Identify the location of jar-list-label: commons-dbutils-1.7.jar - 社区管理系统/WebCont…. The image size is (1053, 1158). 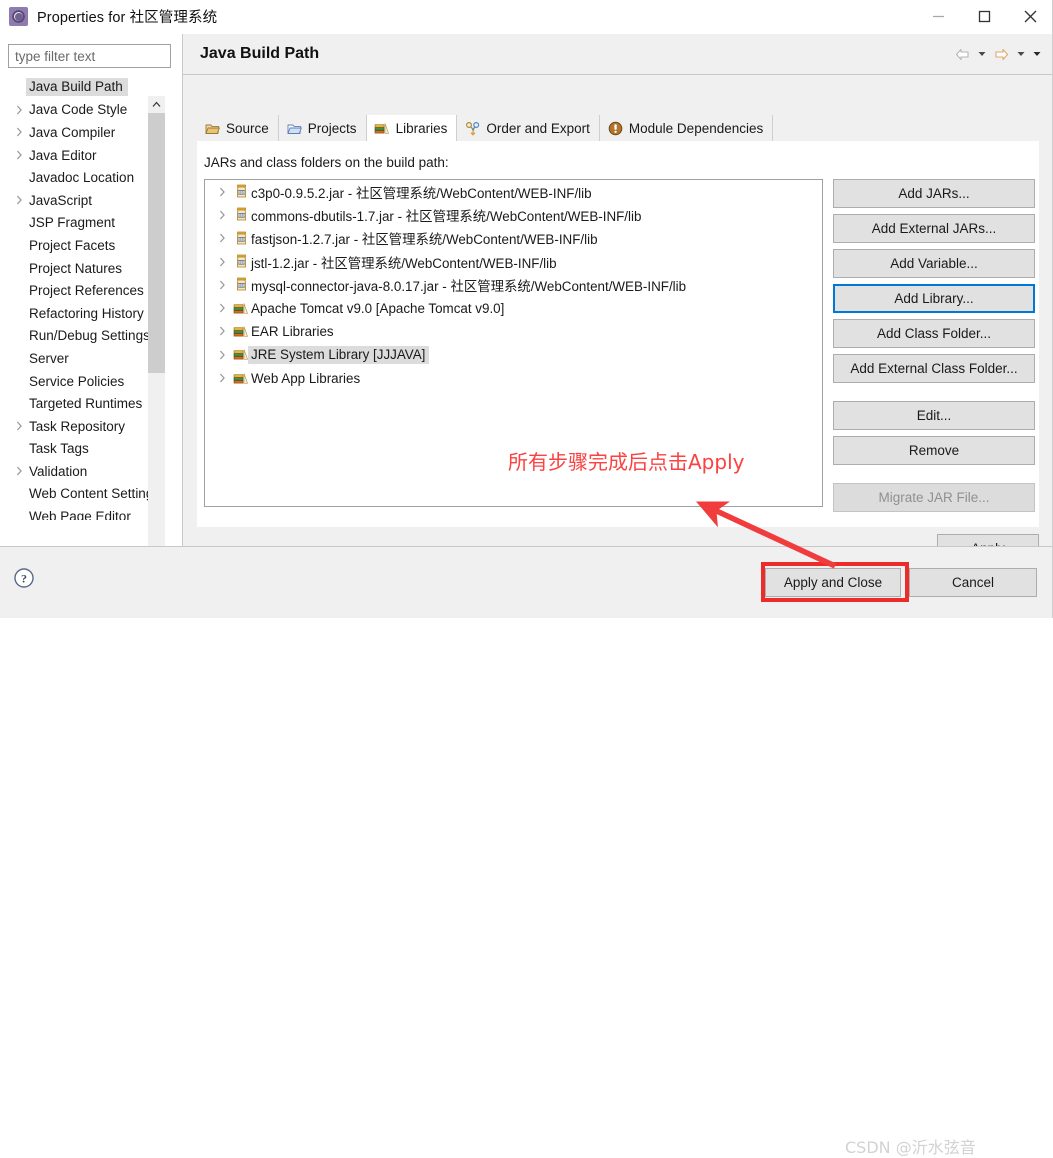
(446, 216).